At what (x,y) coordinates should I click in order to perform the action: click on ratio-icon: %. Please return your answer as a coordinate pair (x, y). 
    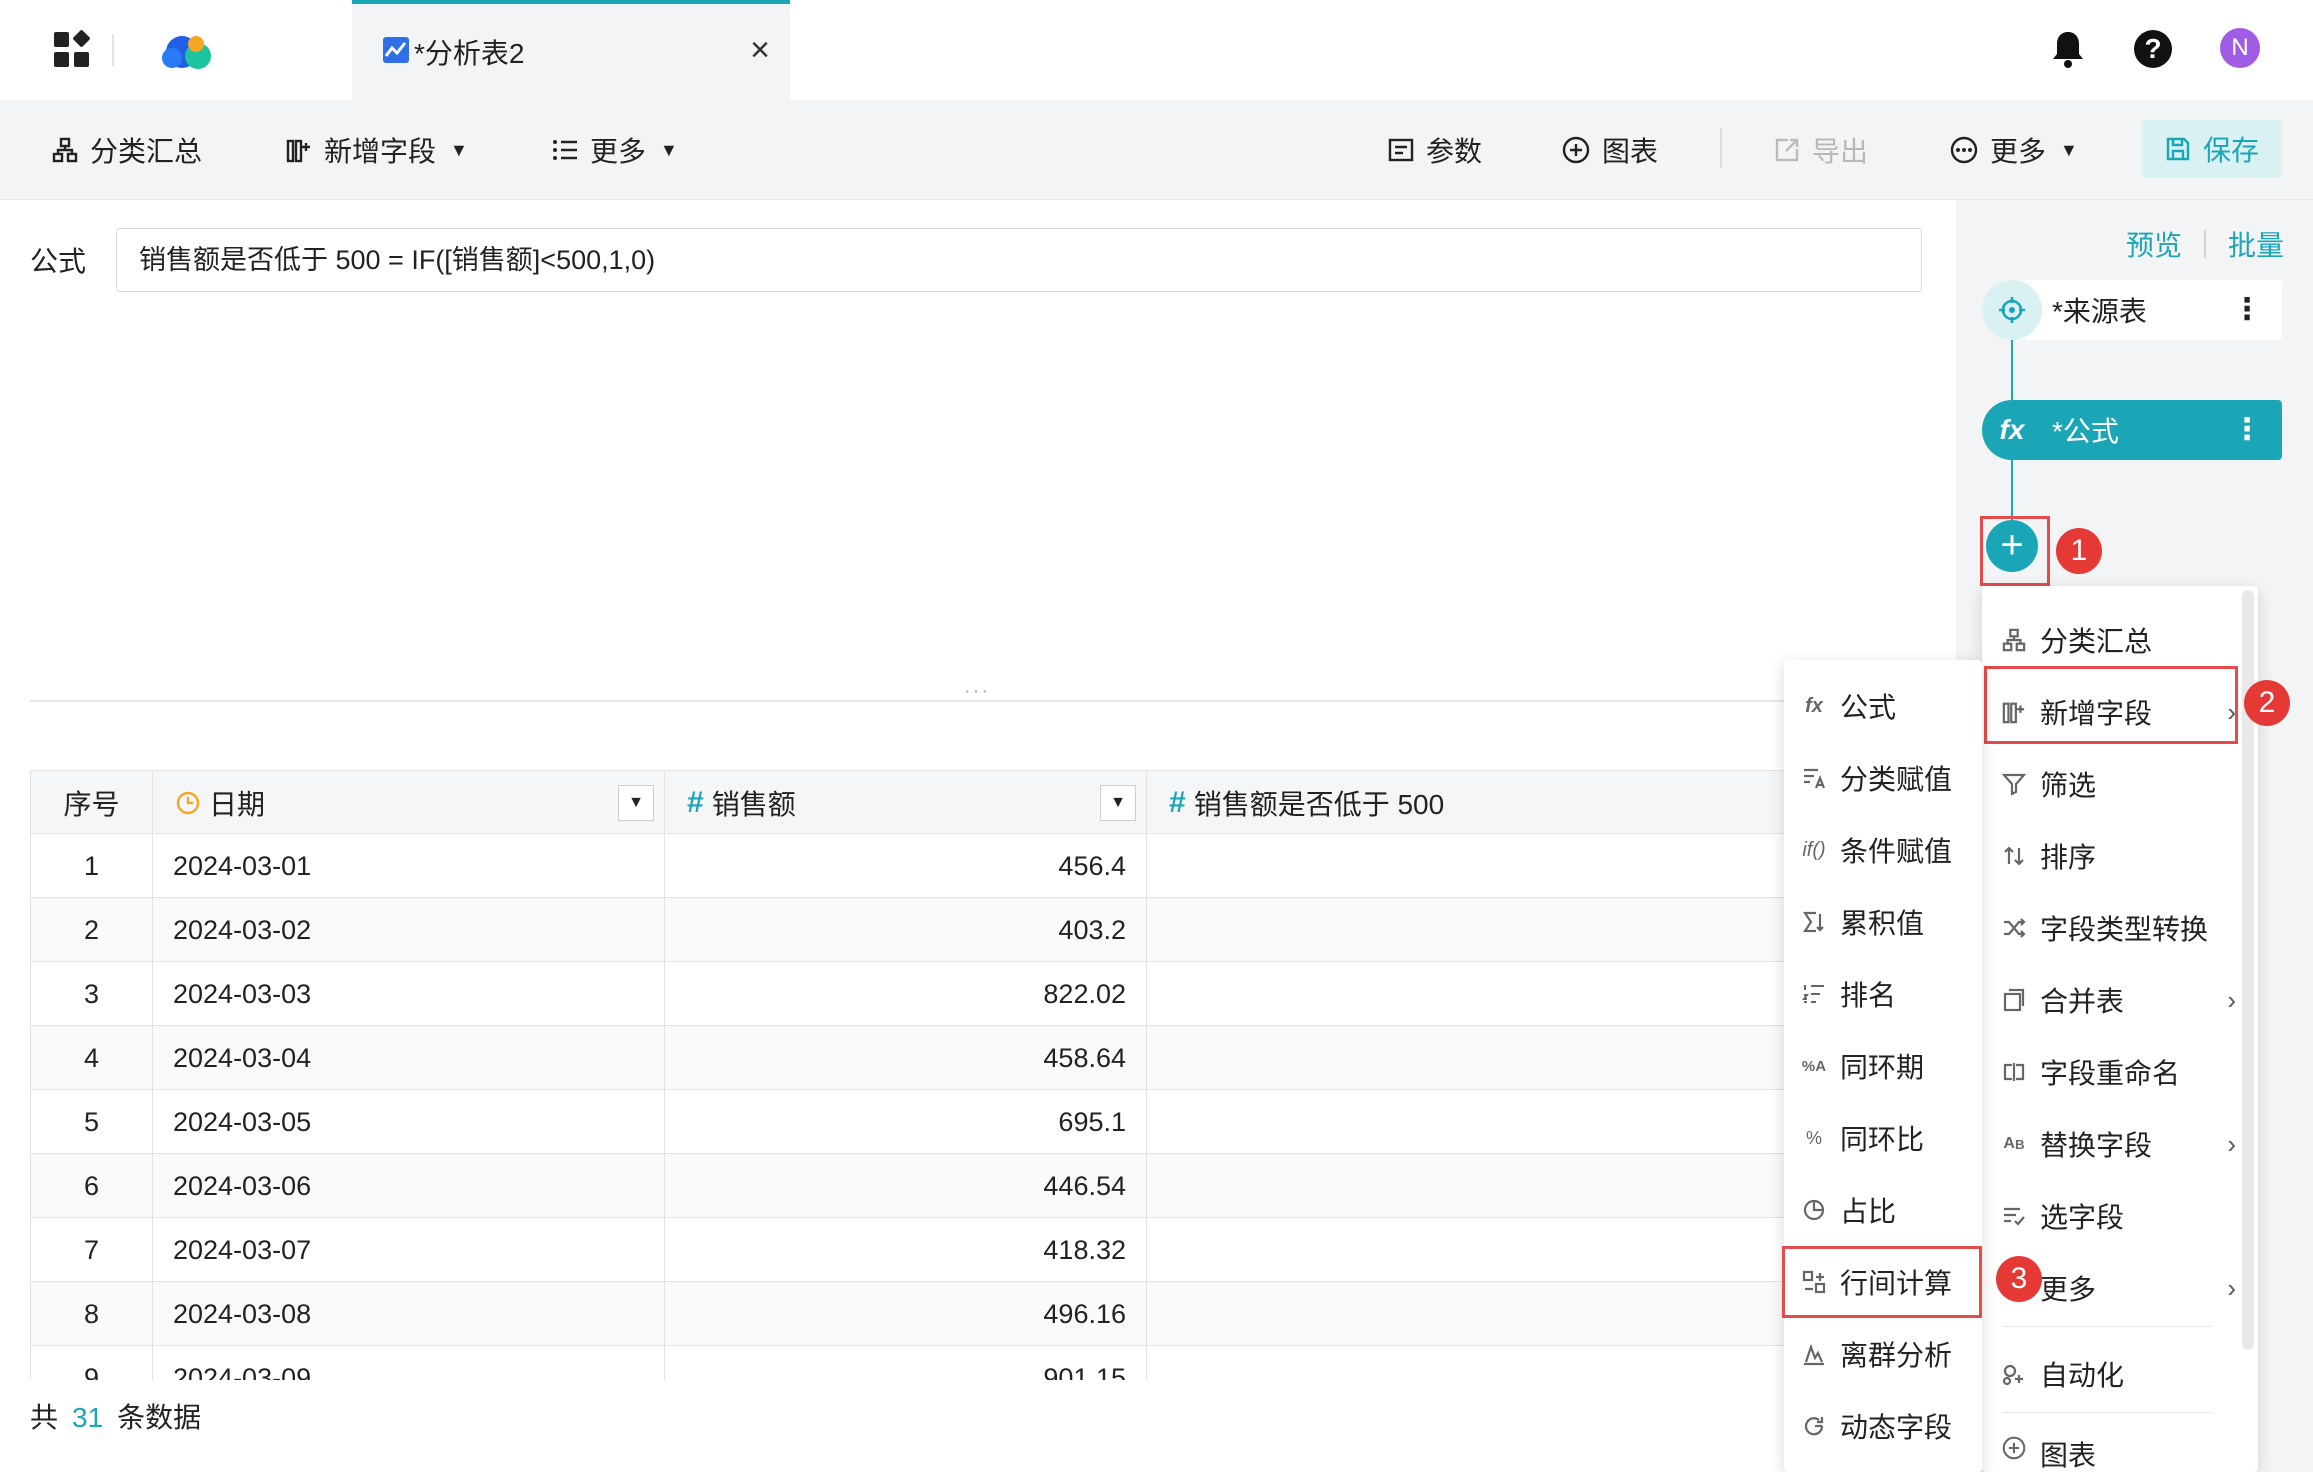
    Looking at the image, I should click on (1813, 1137).